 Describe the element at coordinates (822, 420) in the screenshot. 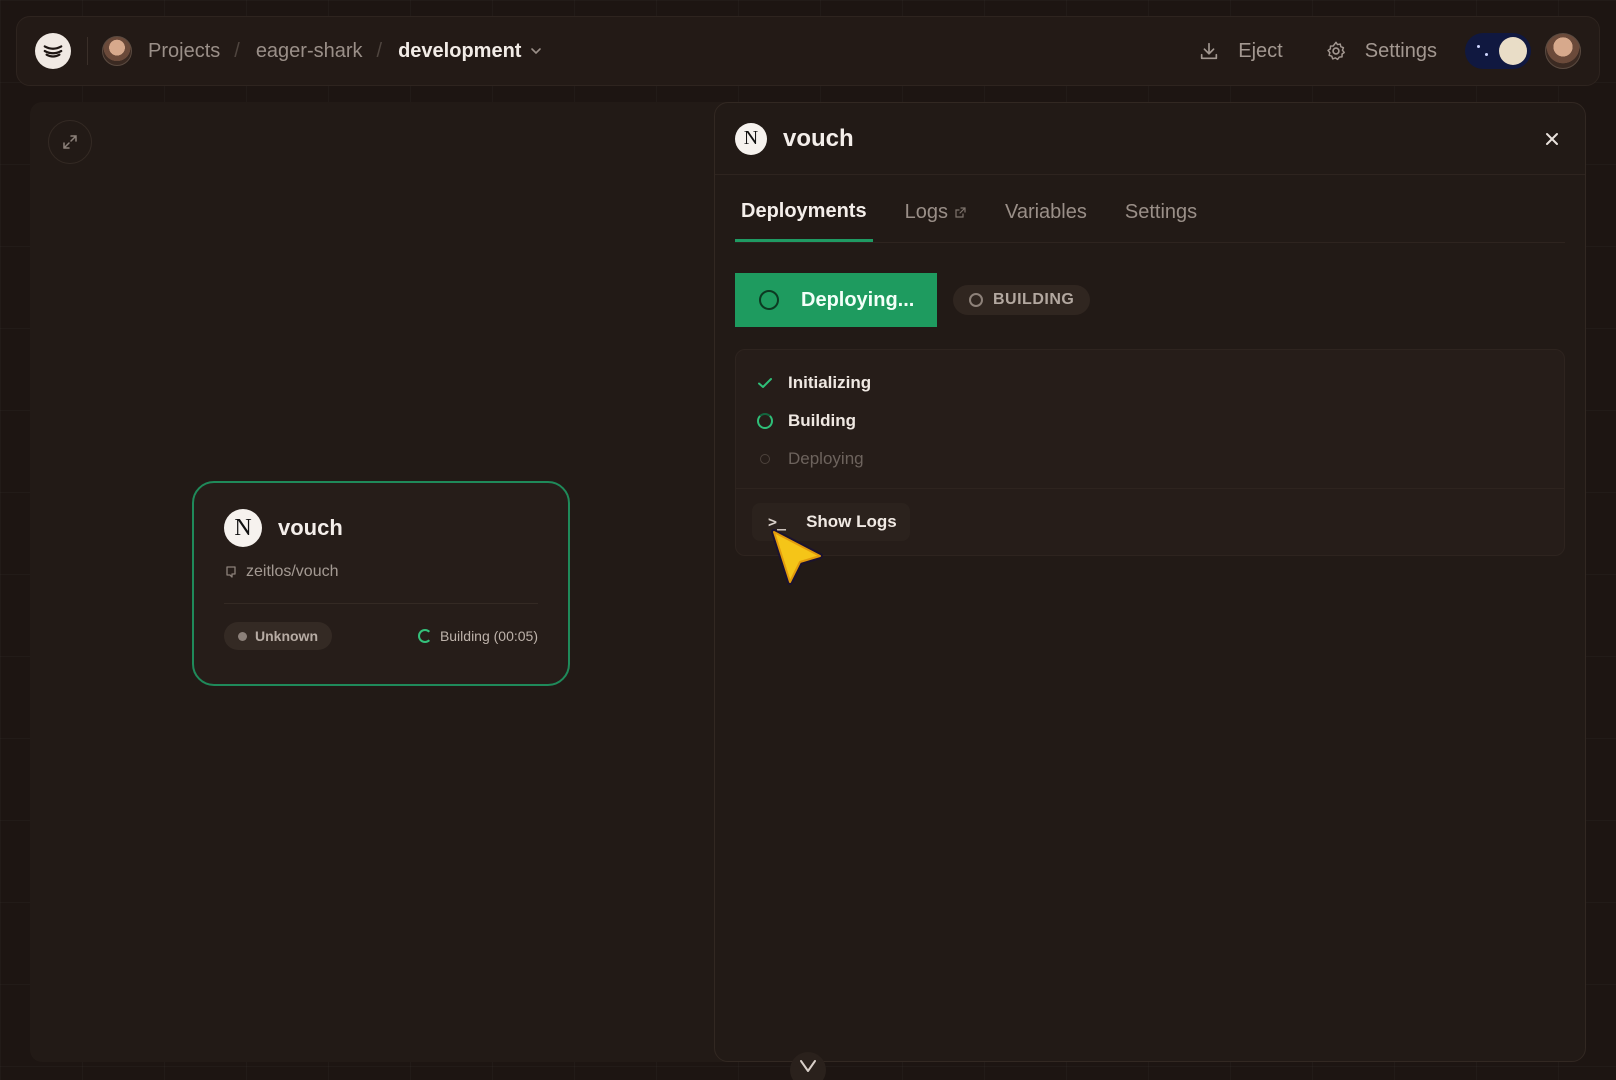

I see `step-label: Building` at that location.